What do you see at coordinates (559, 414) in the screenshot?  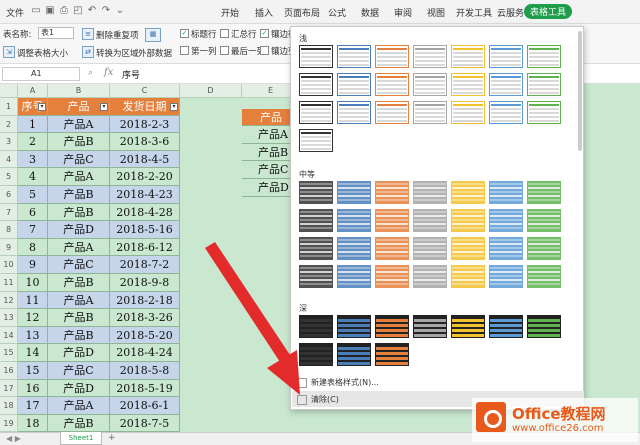 I see `watermark-brand: Office教程网` at bounding box center [559, 414].